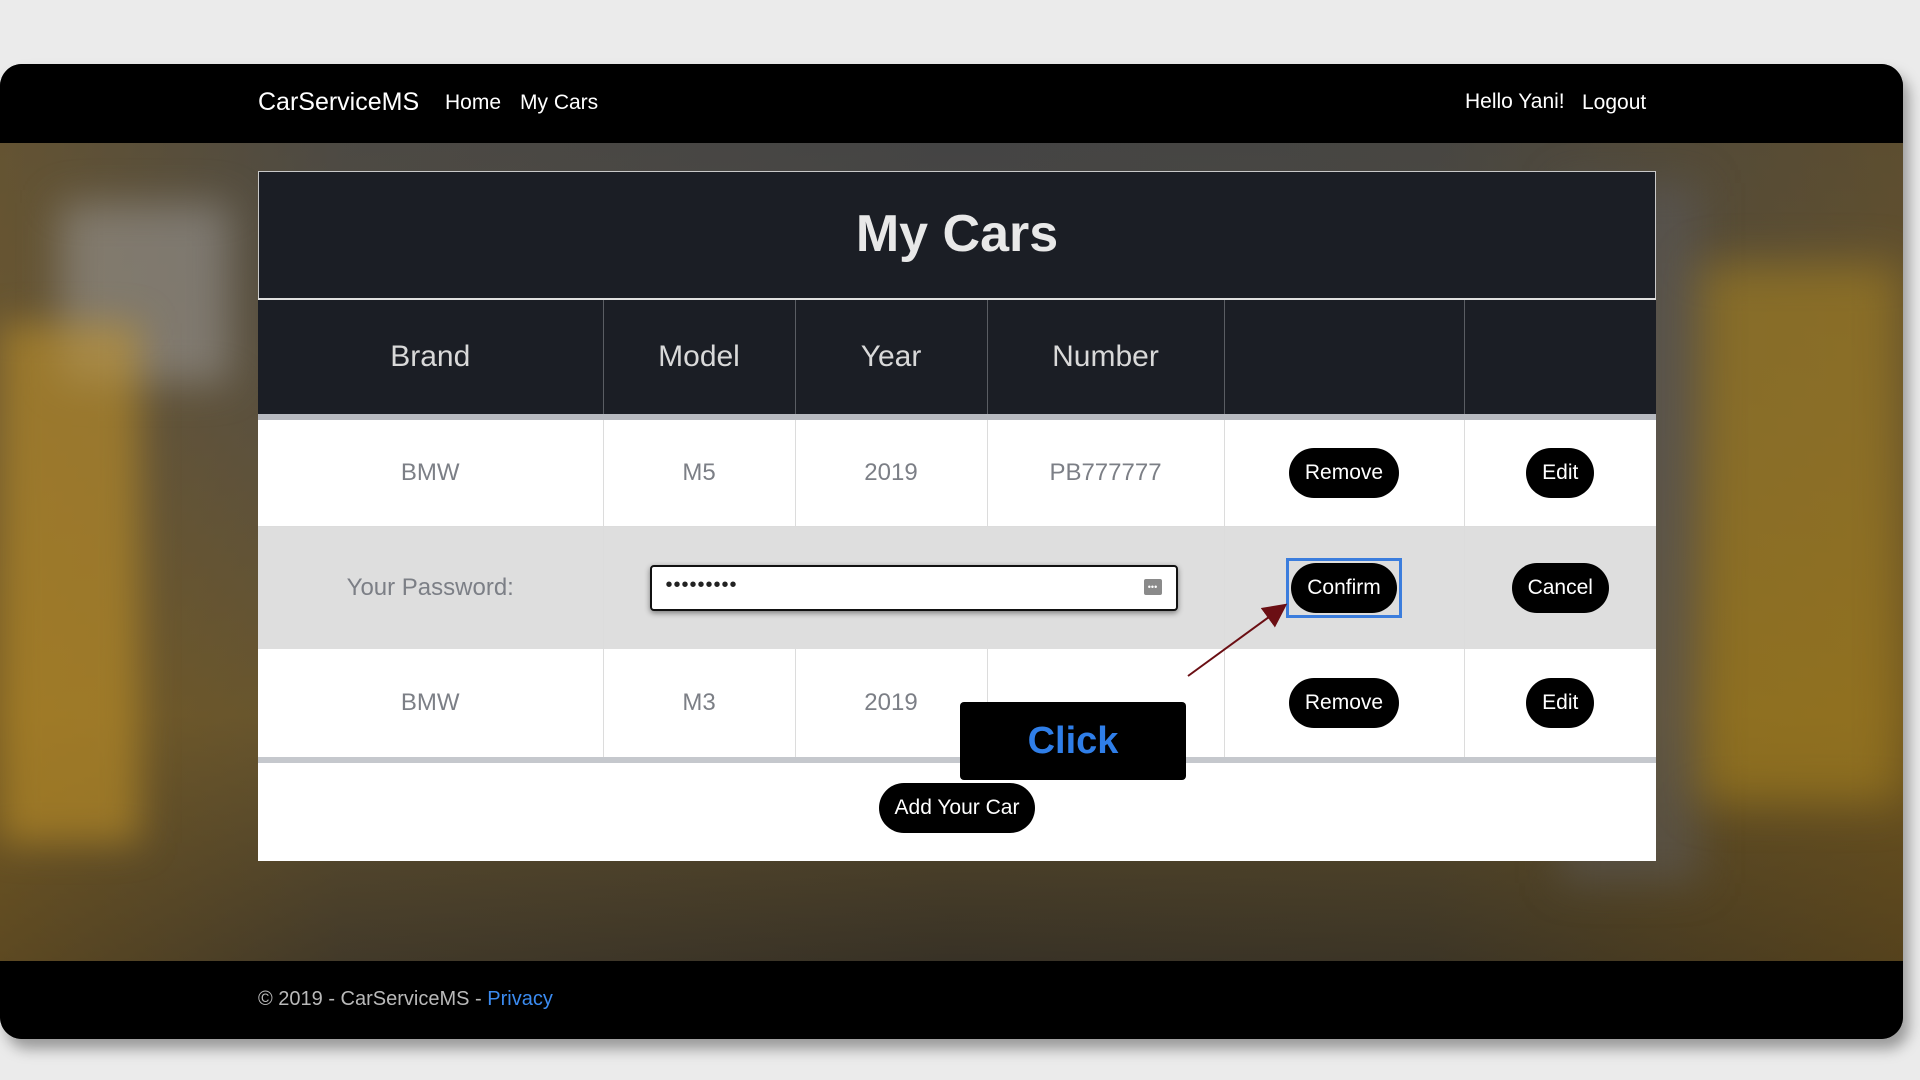 The height and width of the screenshot is (1080, 1920). I want to click on footer: © 2019 - CarServiceMS - Privacy, so click(951, 1000).